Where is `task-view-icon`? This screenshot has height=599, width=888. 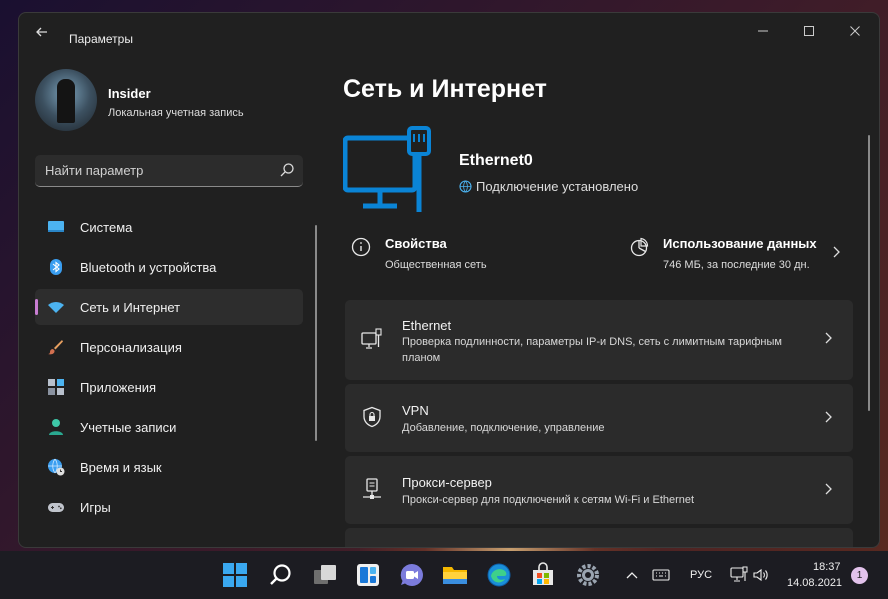 task-view-icon is located at coordinates (325, 575).